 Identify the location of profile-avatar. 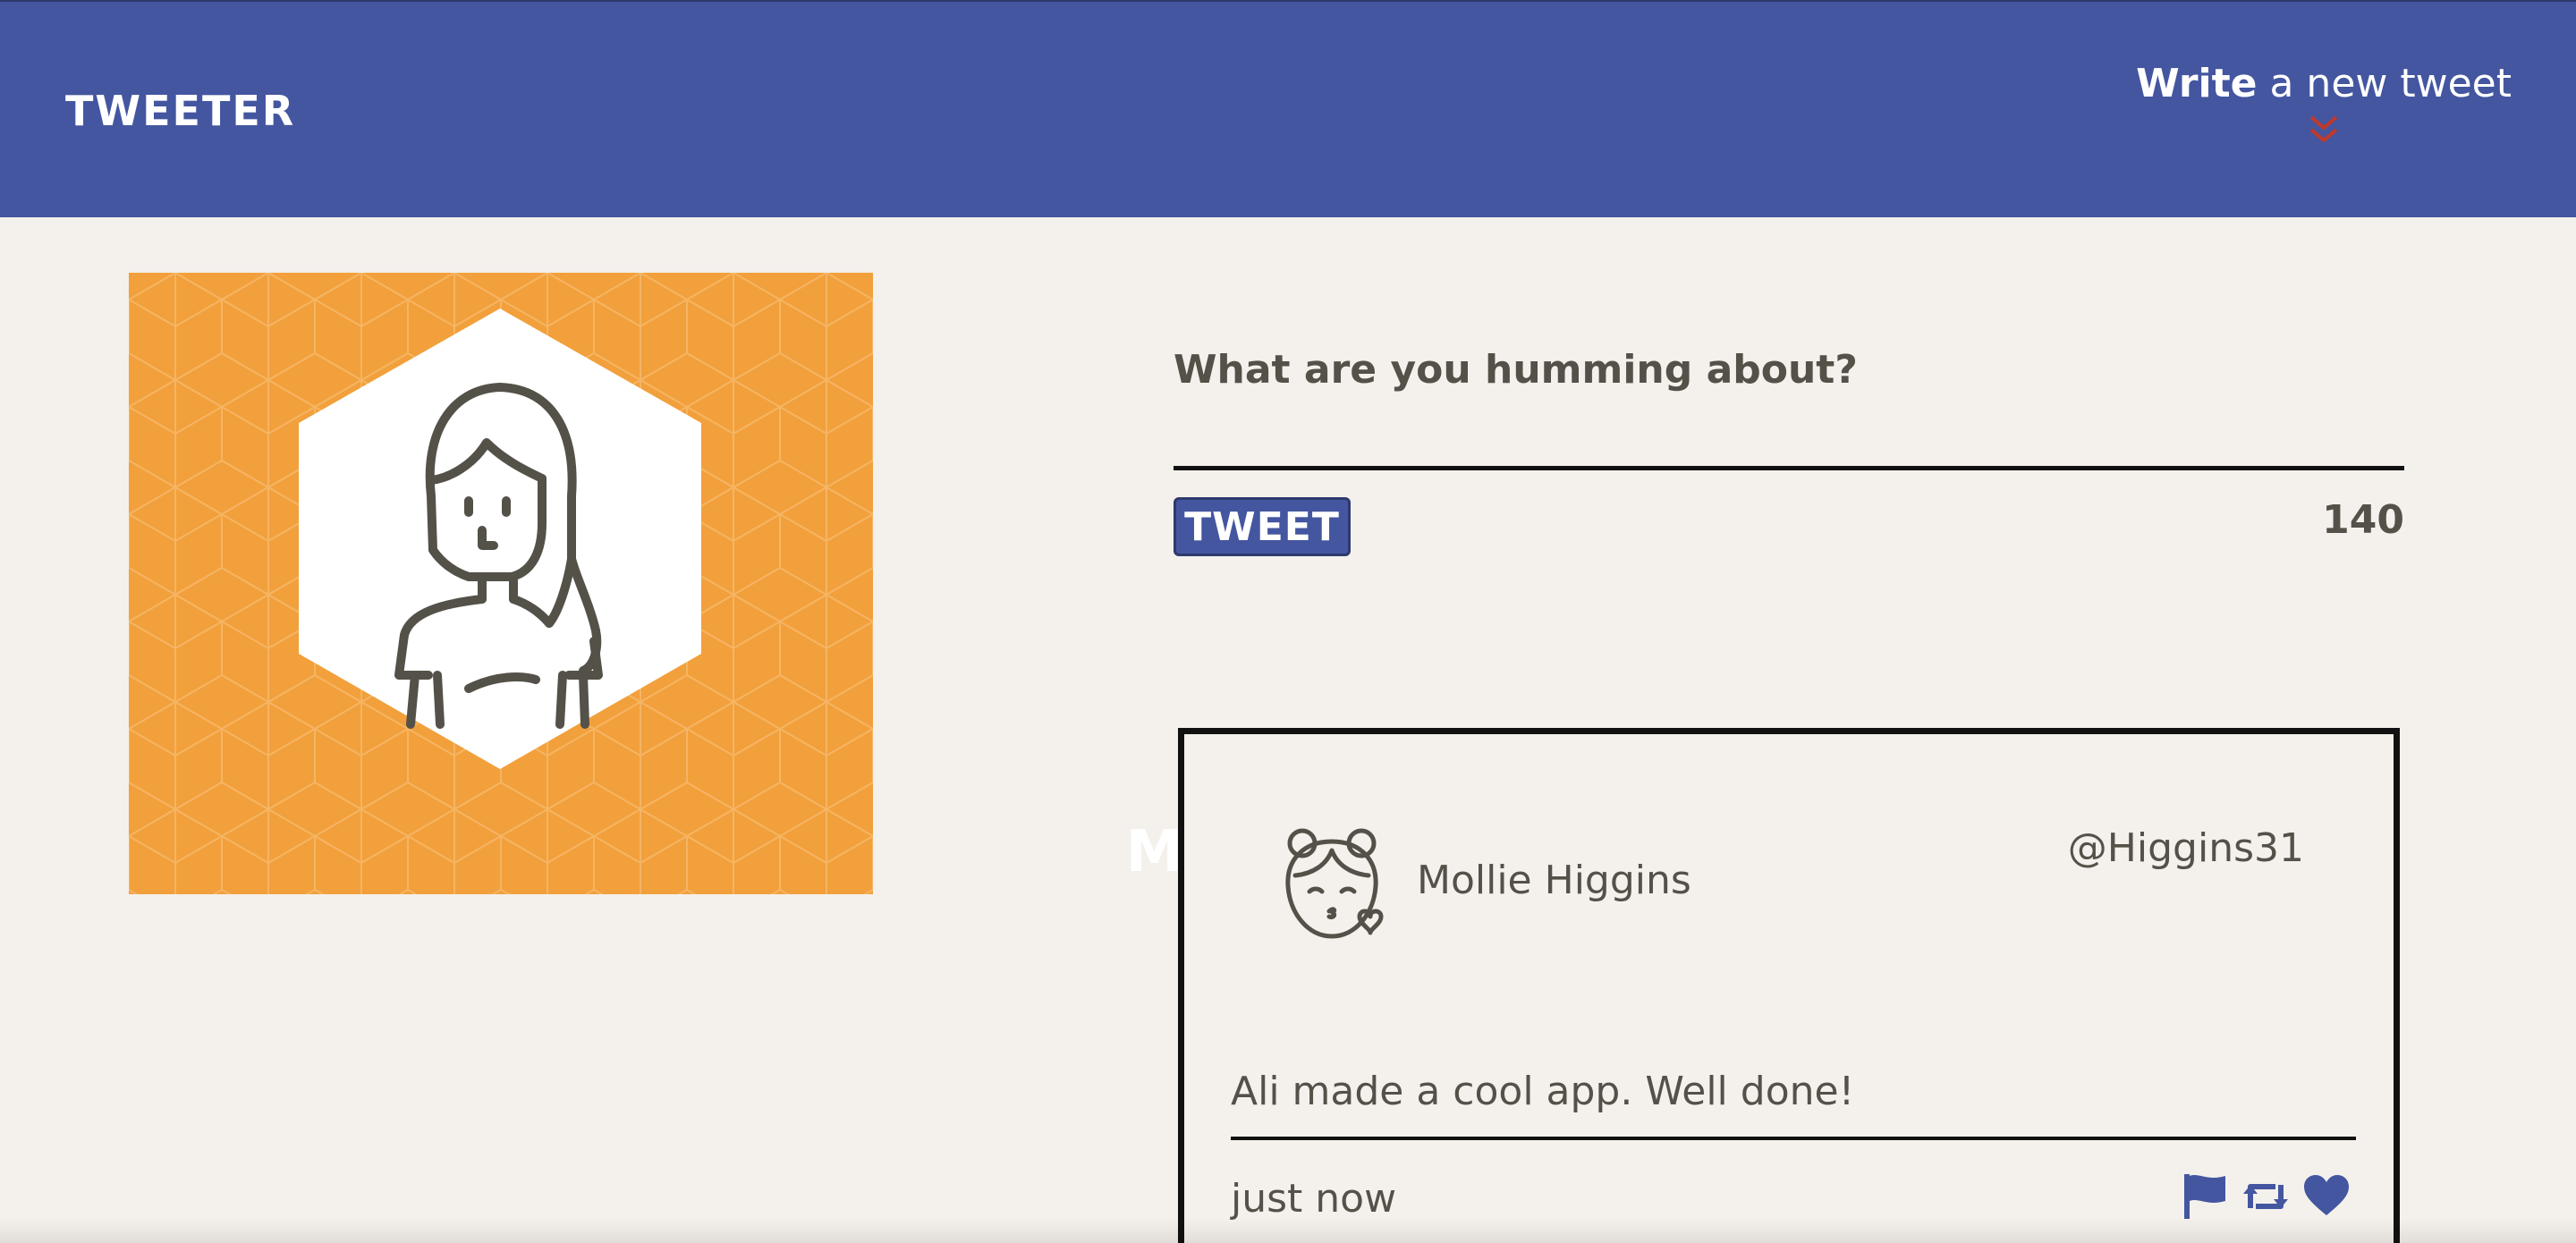
(500, 539).